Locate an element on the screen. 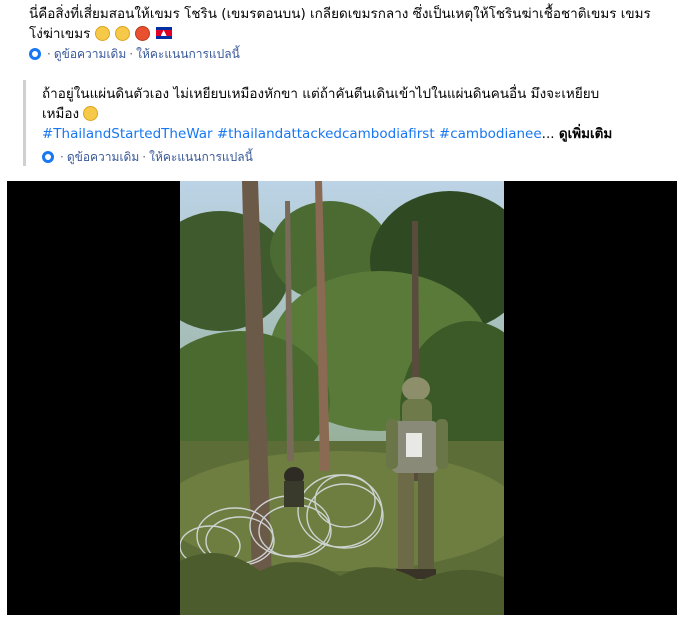 This screenshot has width=677, height=622. post-emojis is located at coordinates (133, 34).